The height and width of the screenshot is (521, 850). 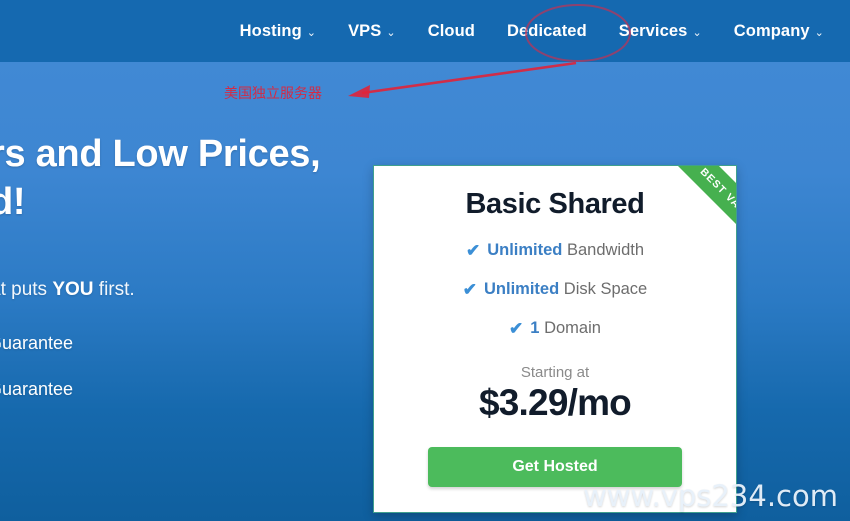 What do you see at coordinates (555, 372) in the screenshot?
I see `price-caption: Starting at` at bounding box center [555, 372].